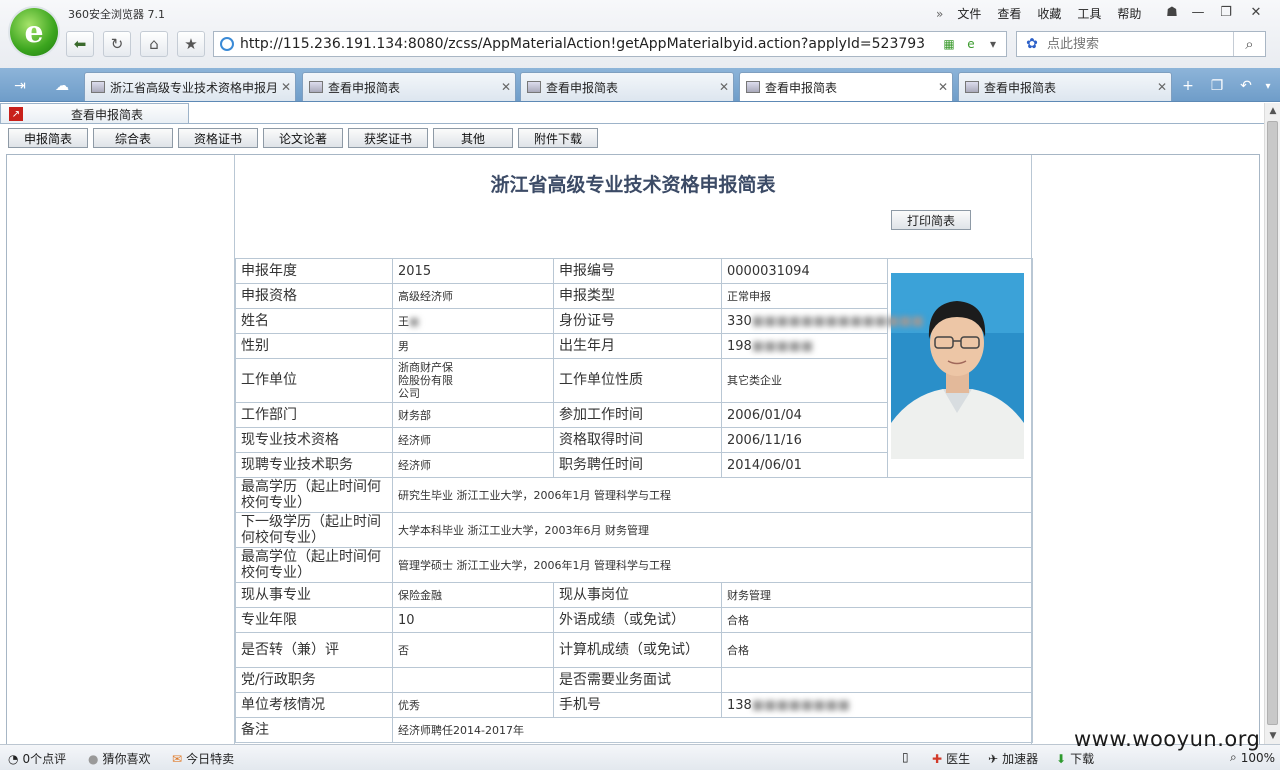 The image size is (1280, 770). I want to click on search-icon: ⌕, so click(1249, 44).